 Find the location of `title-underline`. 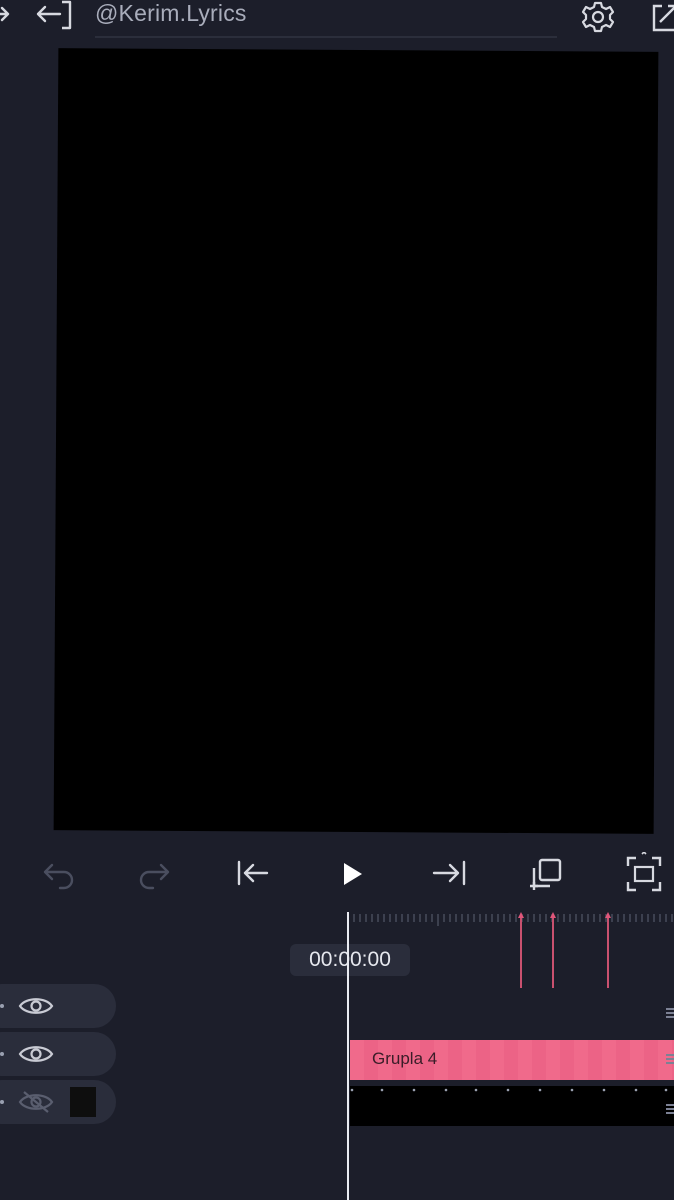

title-underline is located at coordinates (326, 37).